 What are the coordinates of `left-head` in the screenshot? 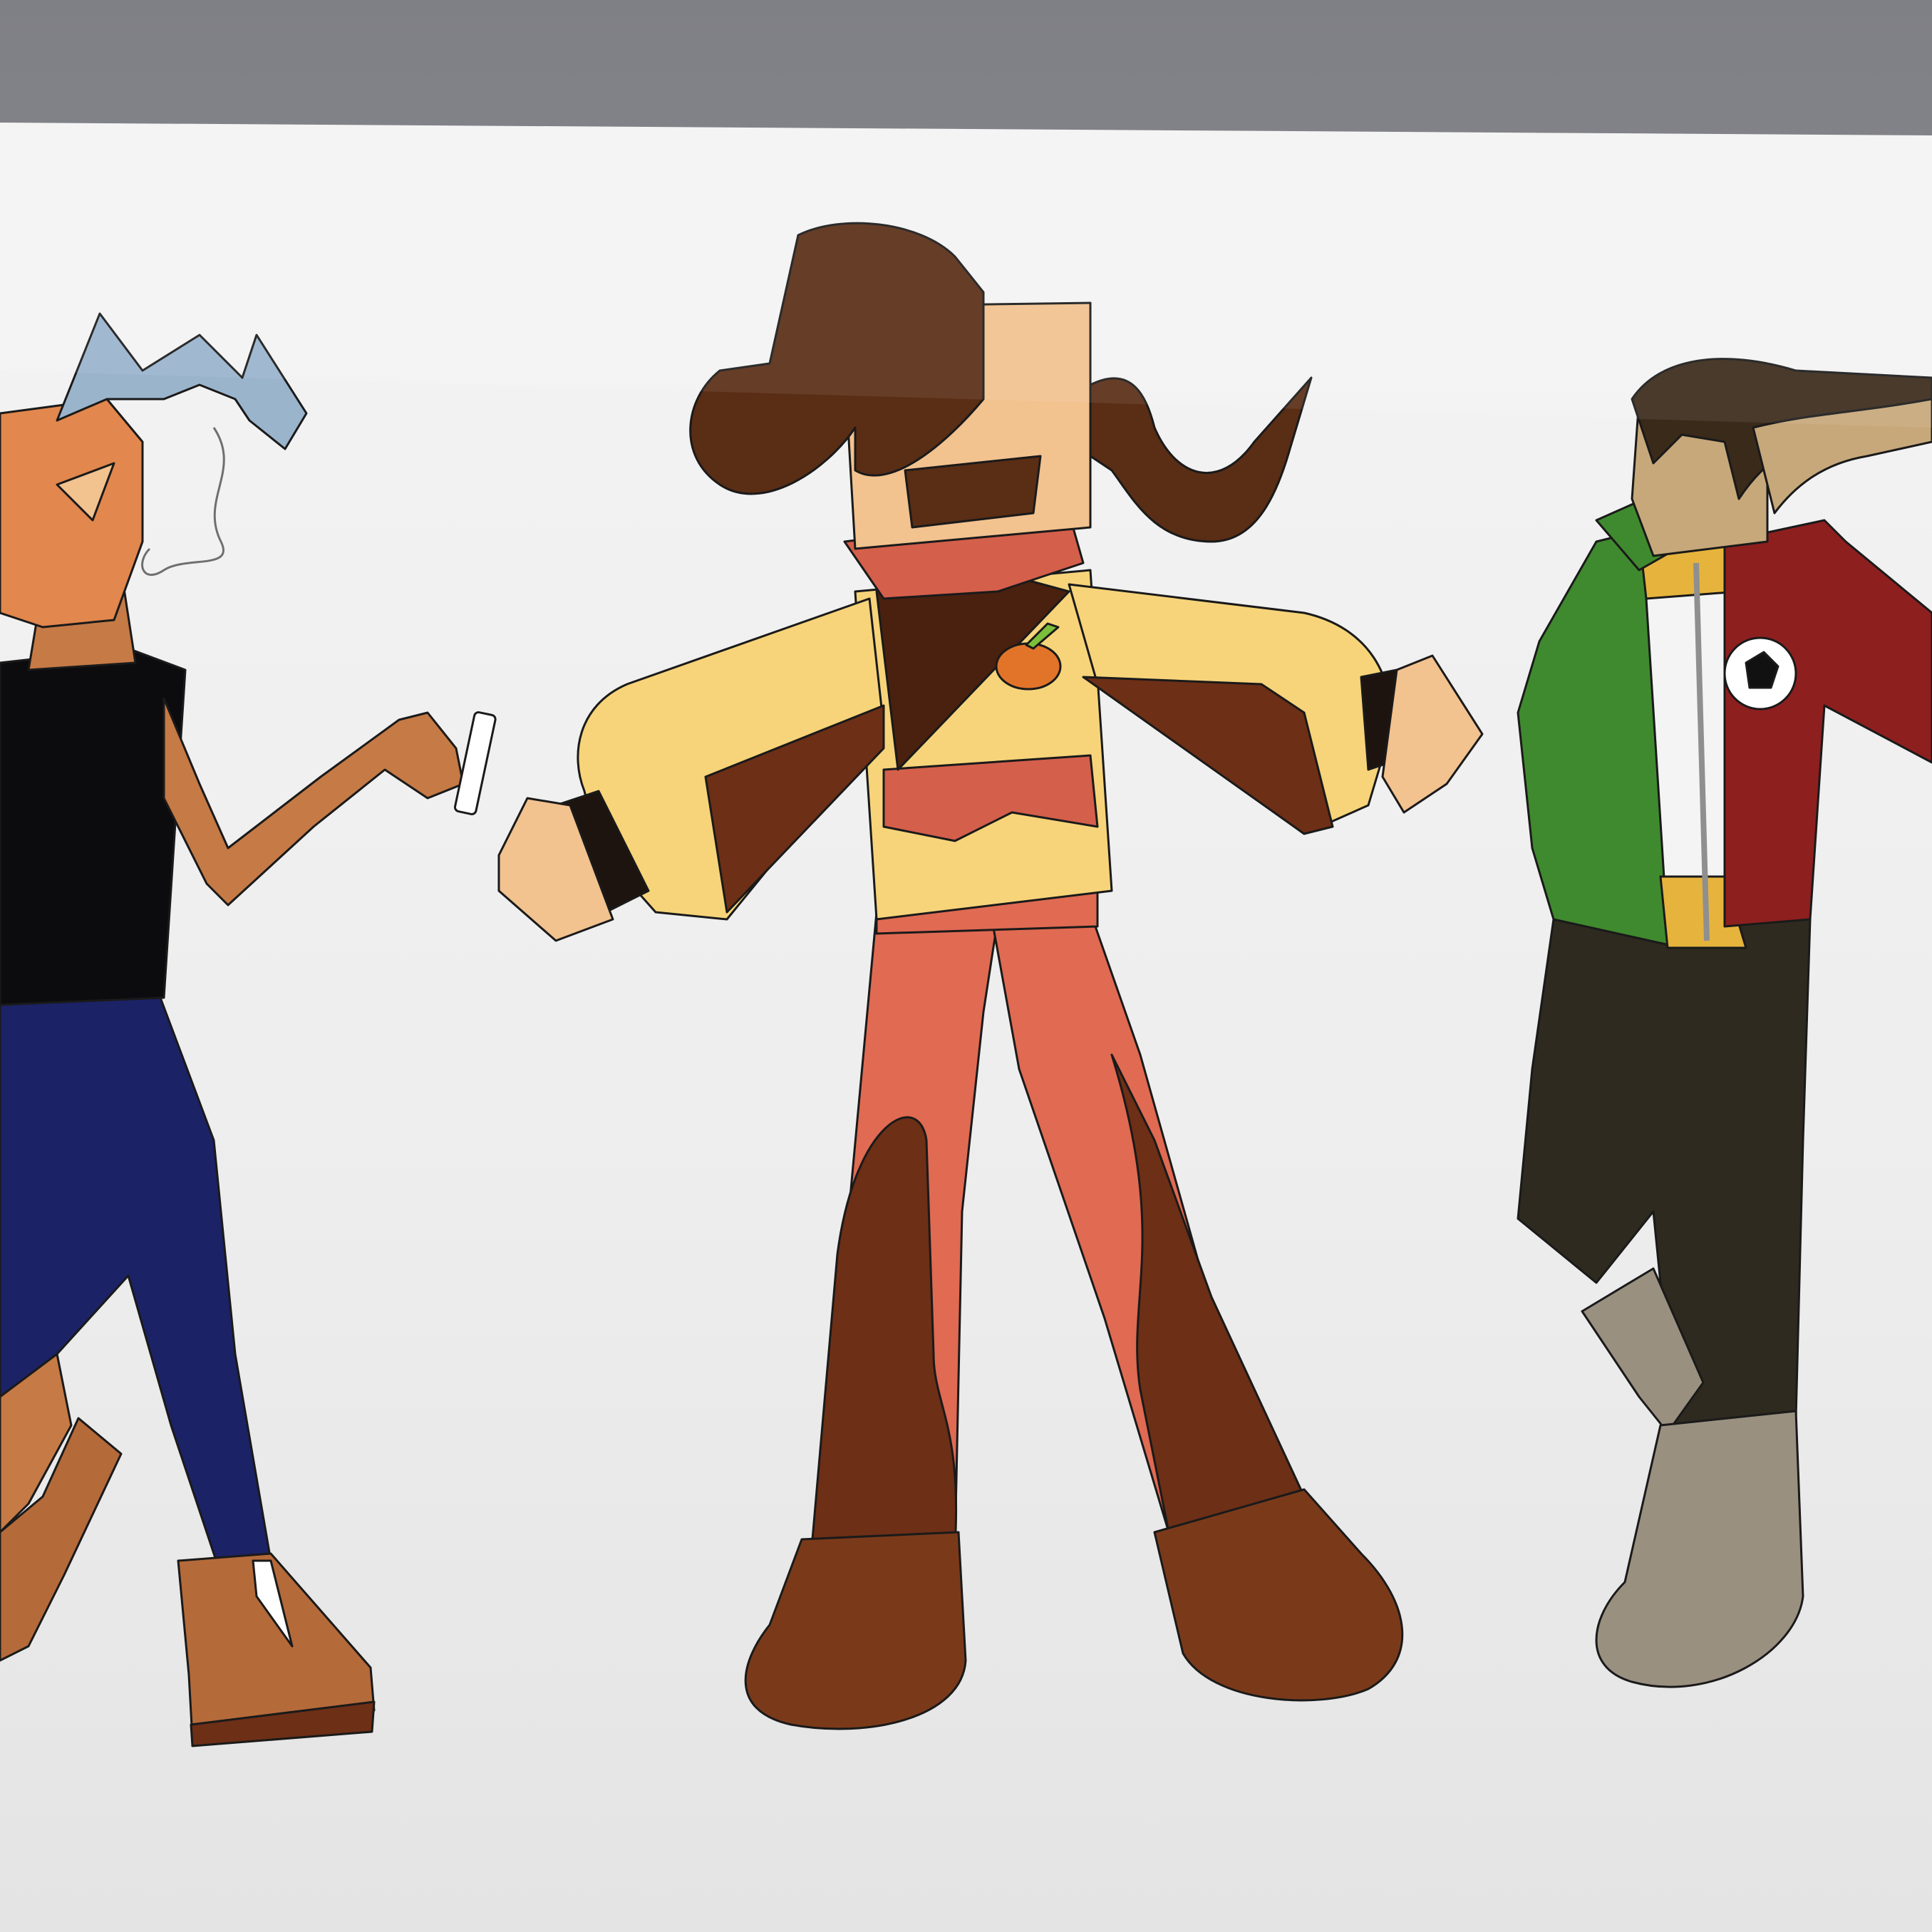 It's located at (72, 513).